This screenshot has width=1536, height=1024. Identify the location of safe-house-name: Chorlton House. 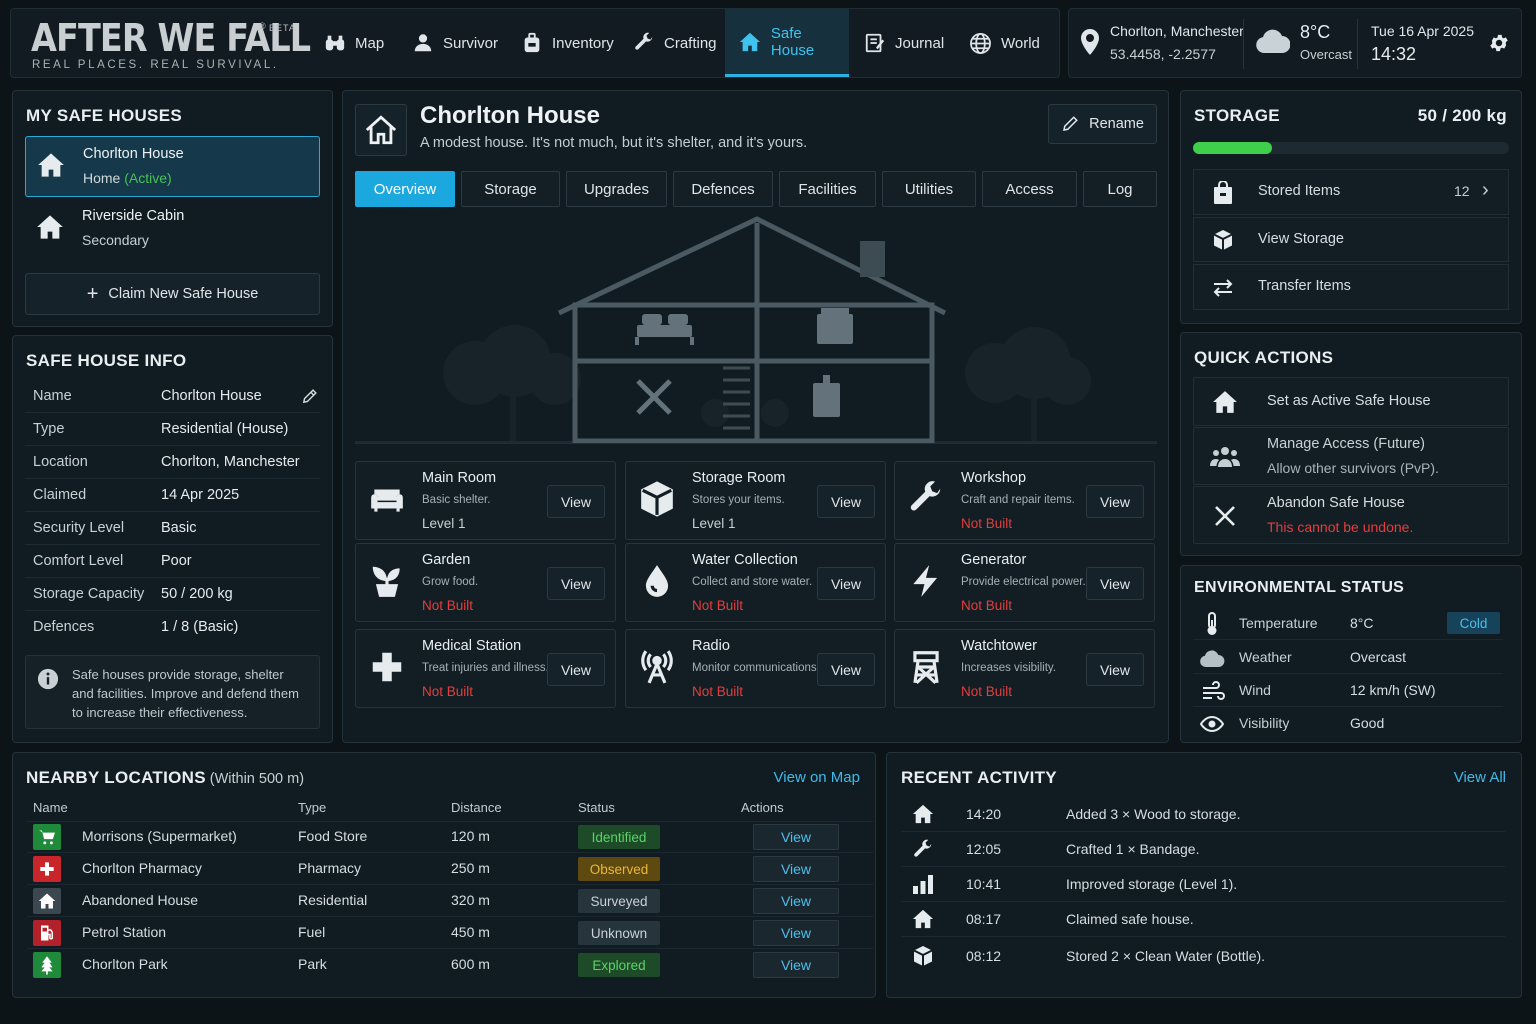
(133, 154).